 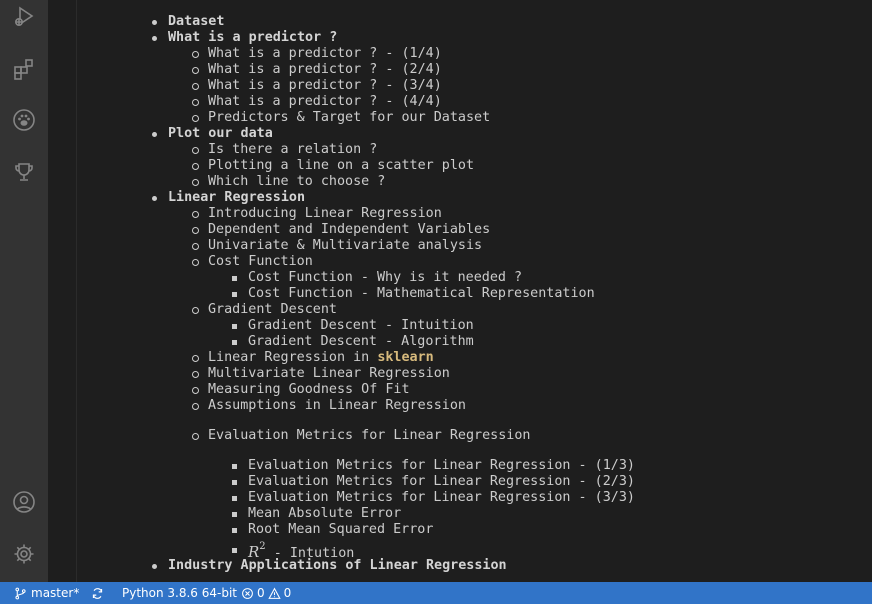 What do you see at coordinates (247, 593) in the screenshot?
I see `error-icon` at bounding box center [247, 593].